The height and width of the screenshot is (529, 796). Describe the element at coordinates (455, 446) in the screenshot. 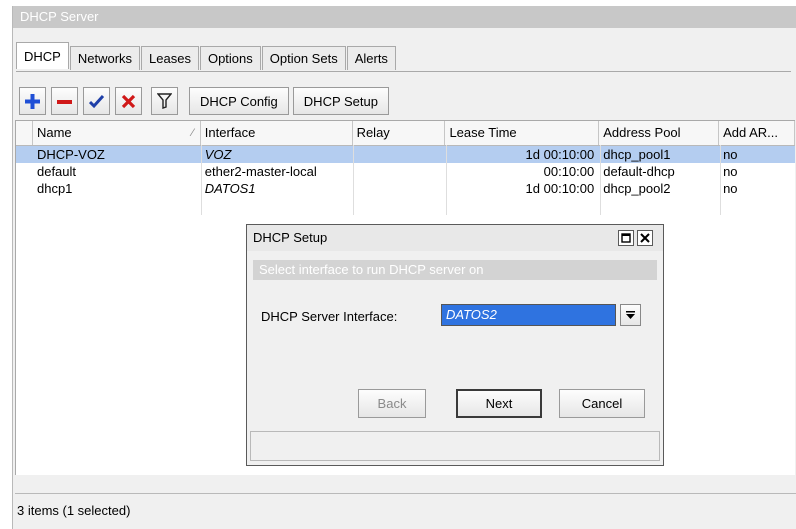

I see `dialog-status-bar` at that location.